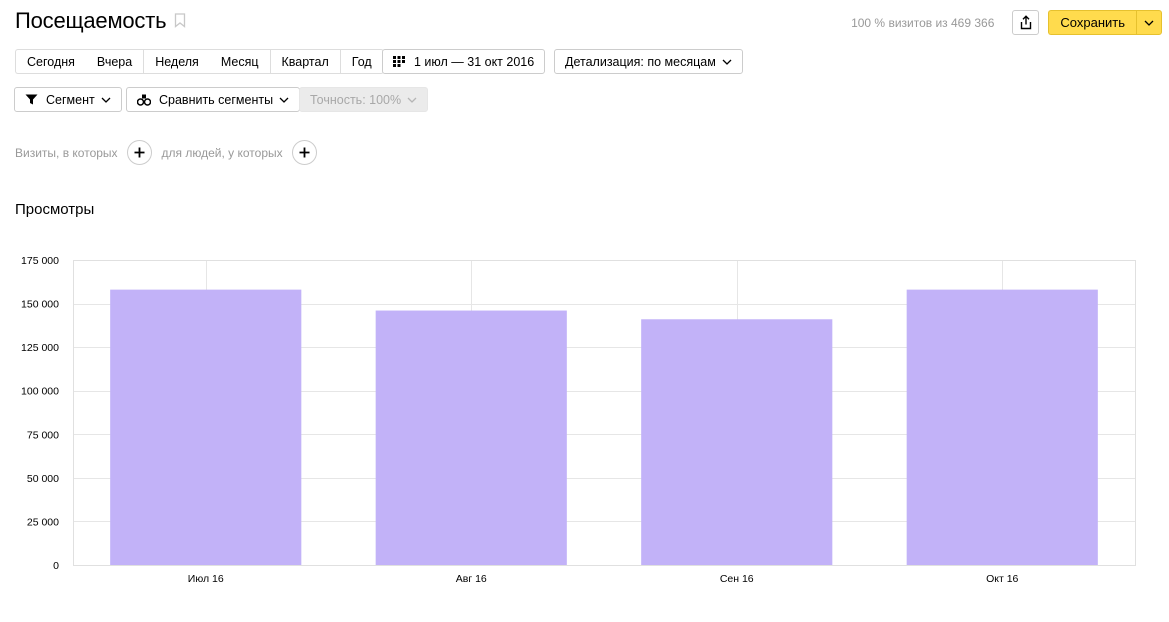  What do you see at coordinates (399, 61) in the screenshot?
I see `calendar-icon` at bounding box center [399, 61].